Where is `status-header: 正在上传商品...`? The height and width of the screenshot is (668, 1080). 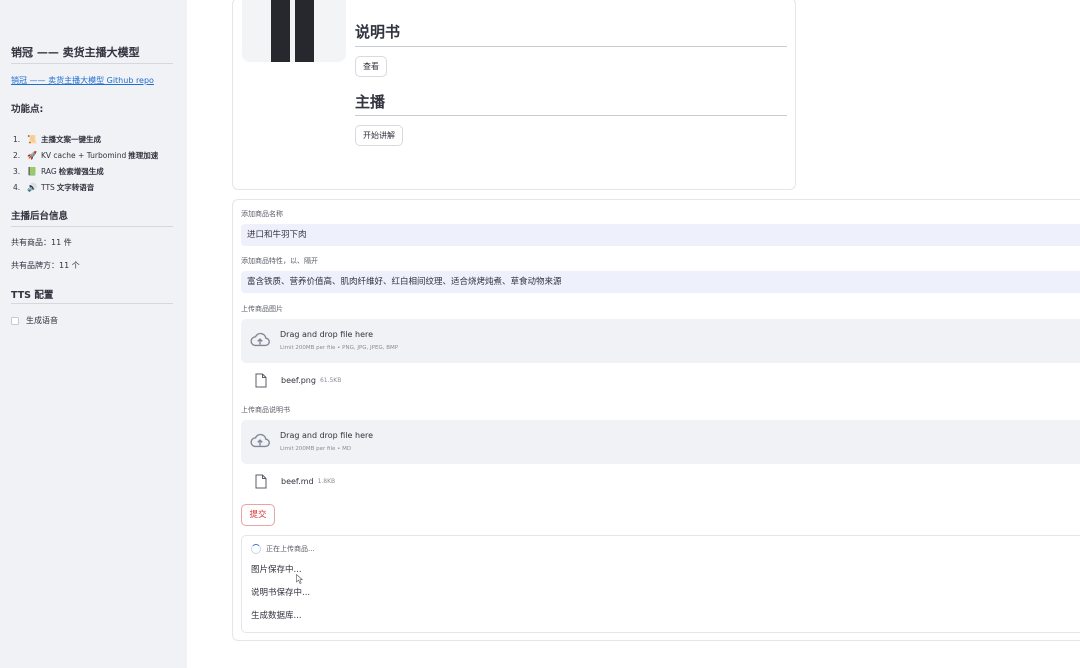 status-header: 正在上传商品... is located at coordinates (290, 549).